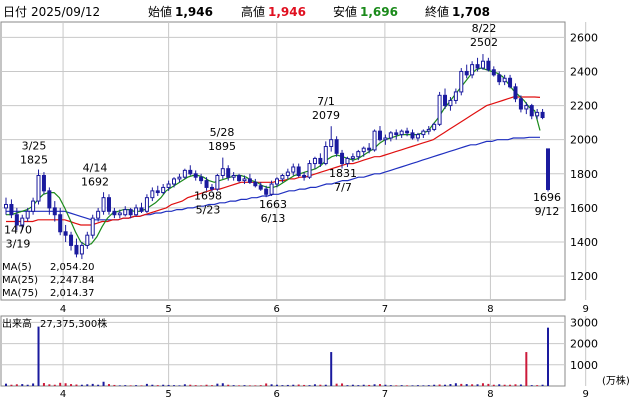  Describe the element at coordinates (20, 280) in the screenshot. I see `legend-ma25-name: MA(25)` at that location.